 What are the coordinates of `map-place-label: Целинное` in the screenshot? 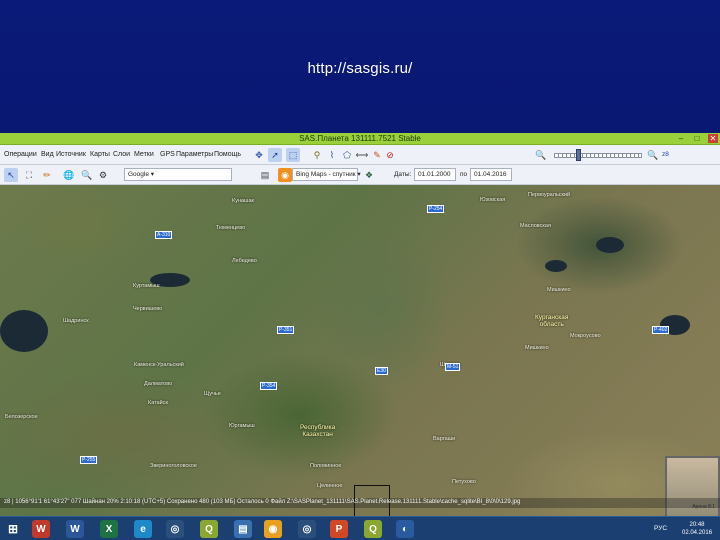 It's located at (330, 486).